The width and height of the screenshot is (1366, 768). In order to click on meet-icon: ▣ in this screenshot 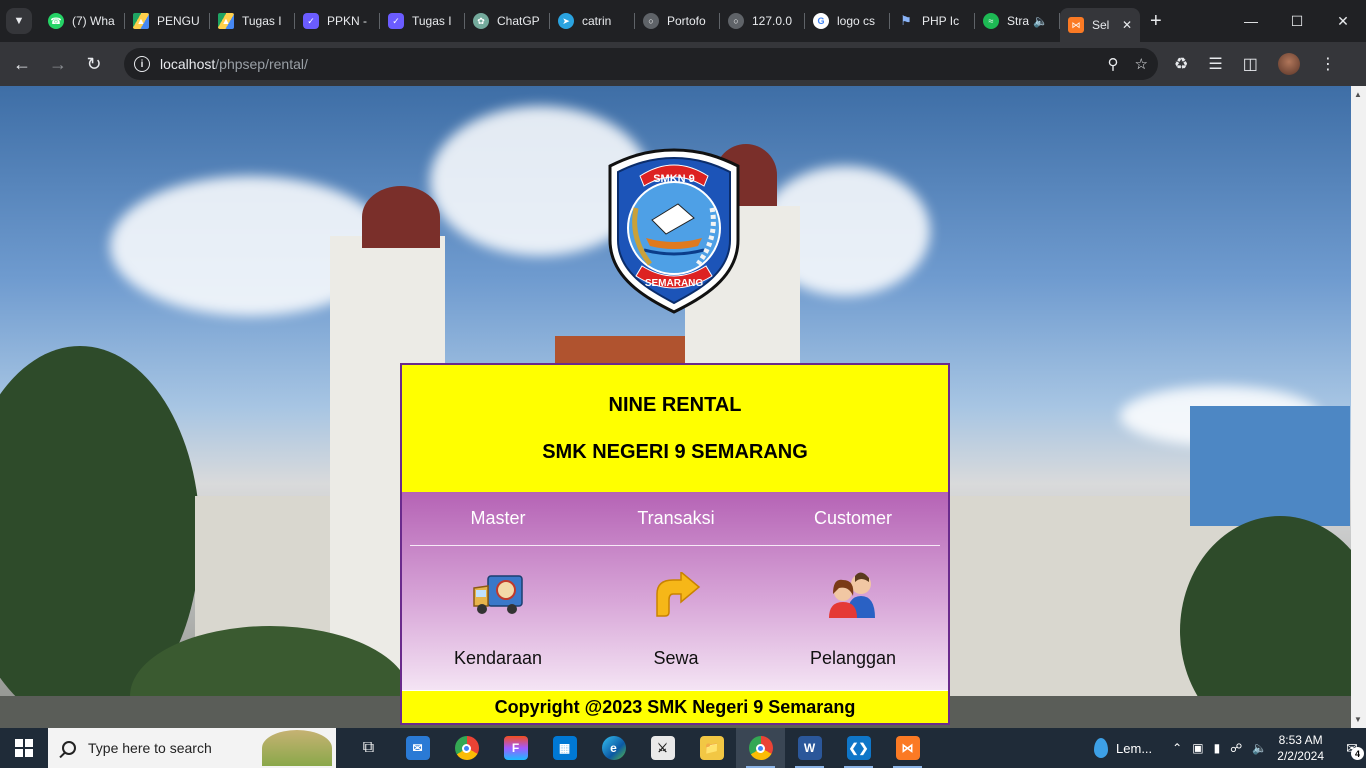, I will do `click(1197, 748)`.